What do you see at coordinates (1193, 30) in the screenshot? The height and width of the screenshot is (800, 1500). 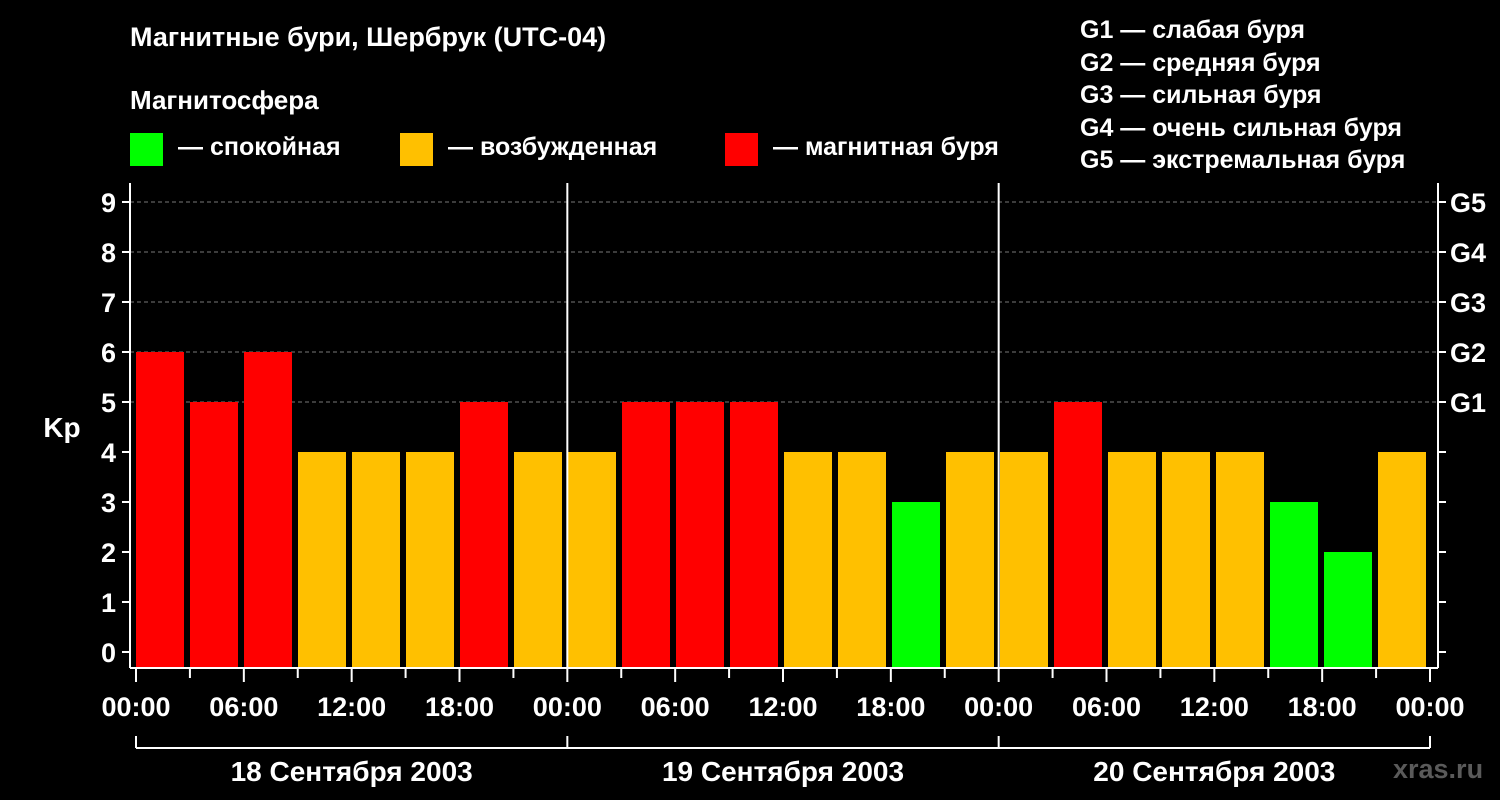 I see `g-scale-item-g1: G1 — слабая буря` at bounding box center [1193, 30].